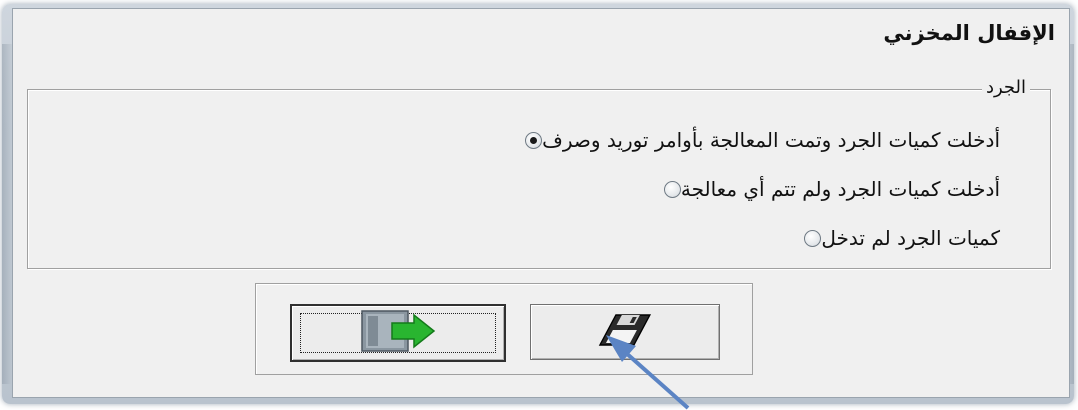  I want to click on save-button, so click(625, 332).